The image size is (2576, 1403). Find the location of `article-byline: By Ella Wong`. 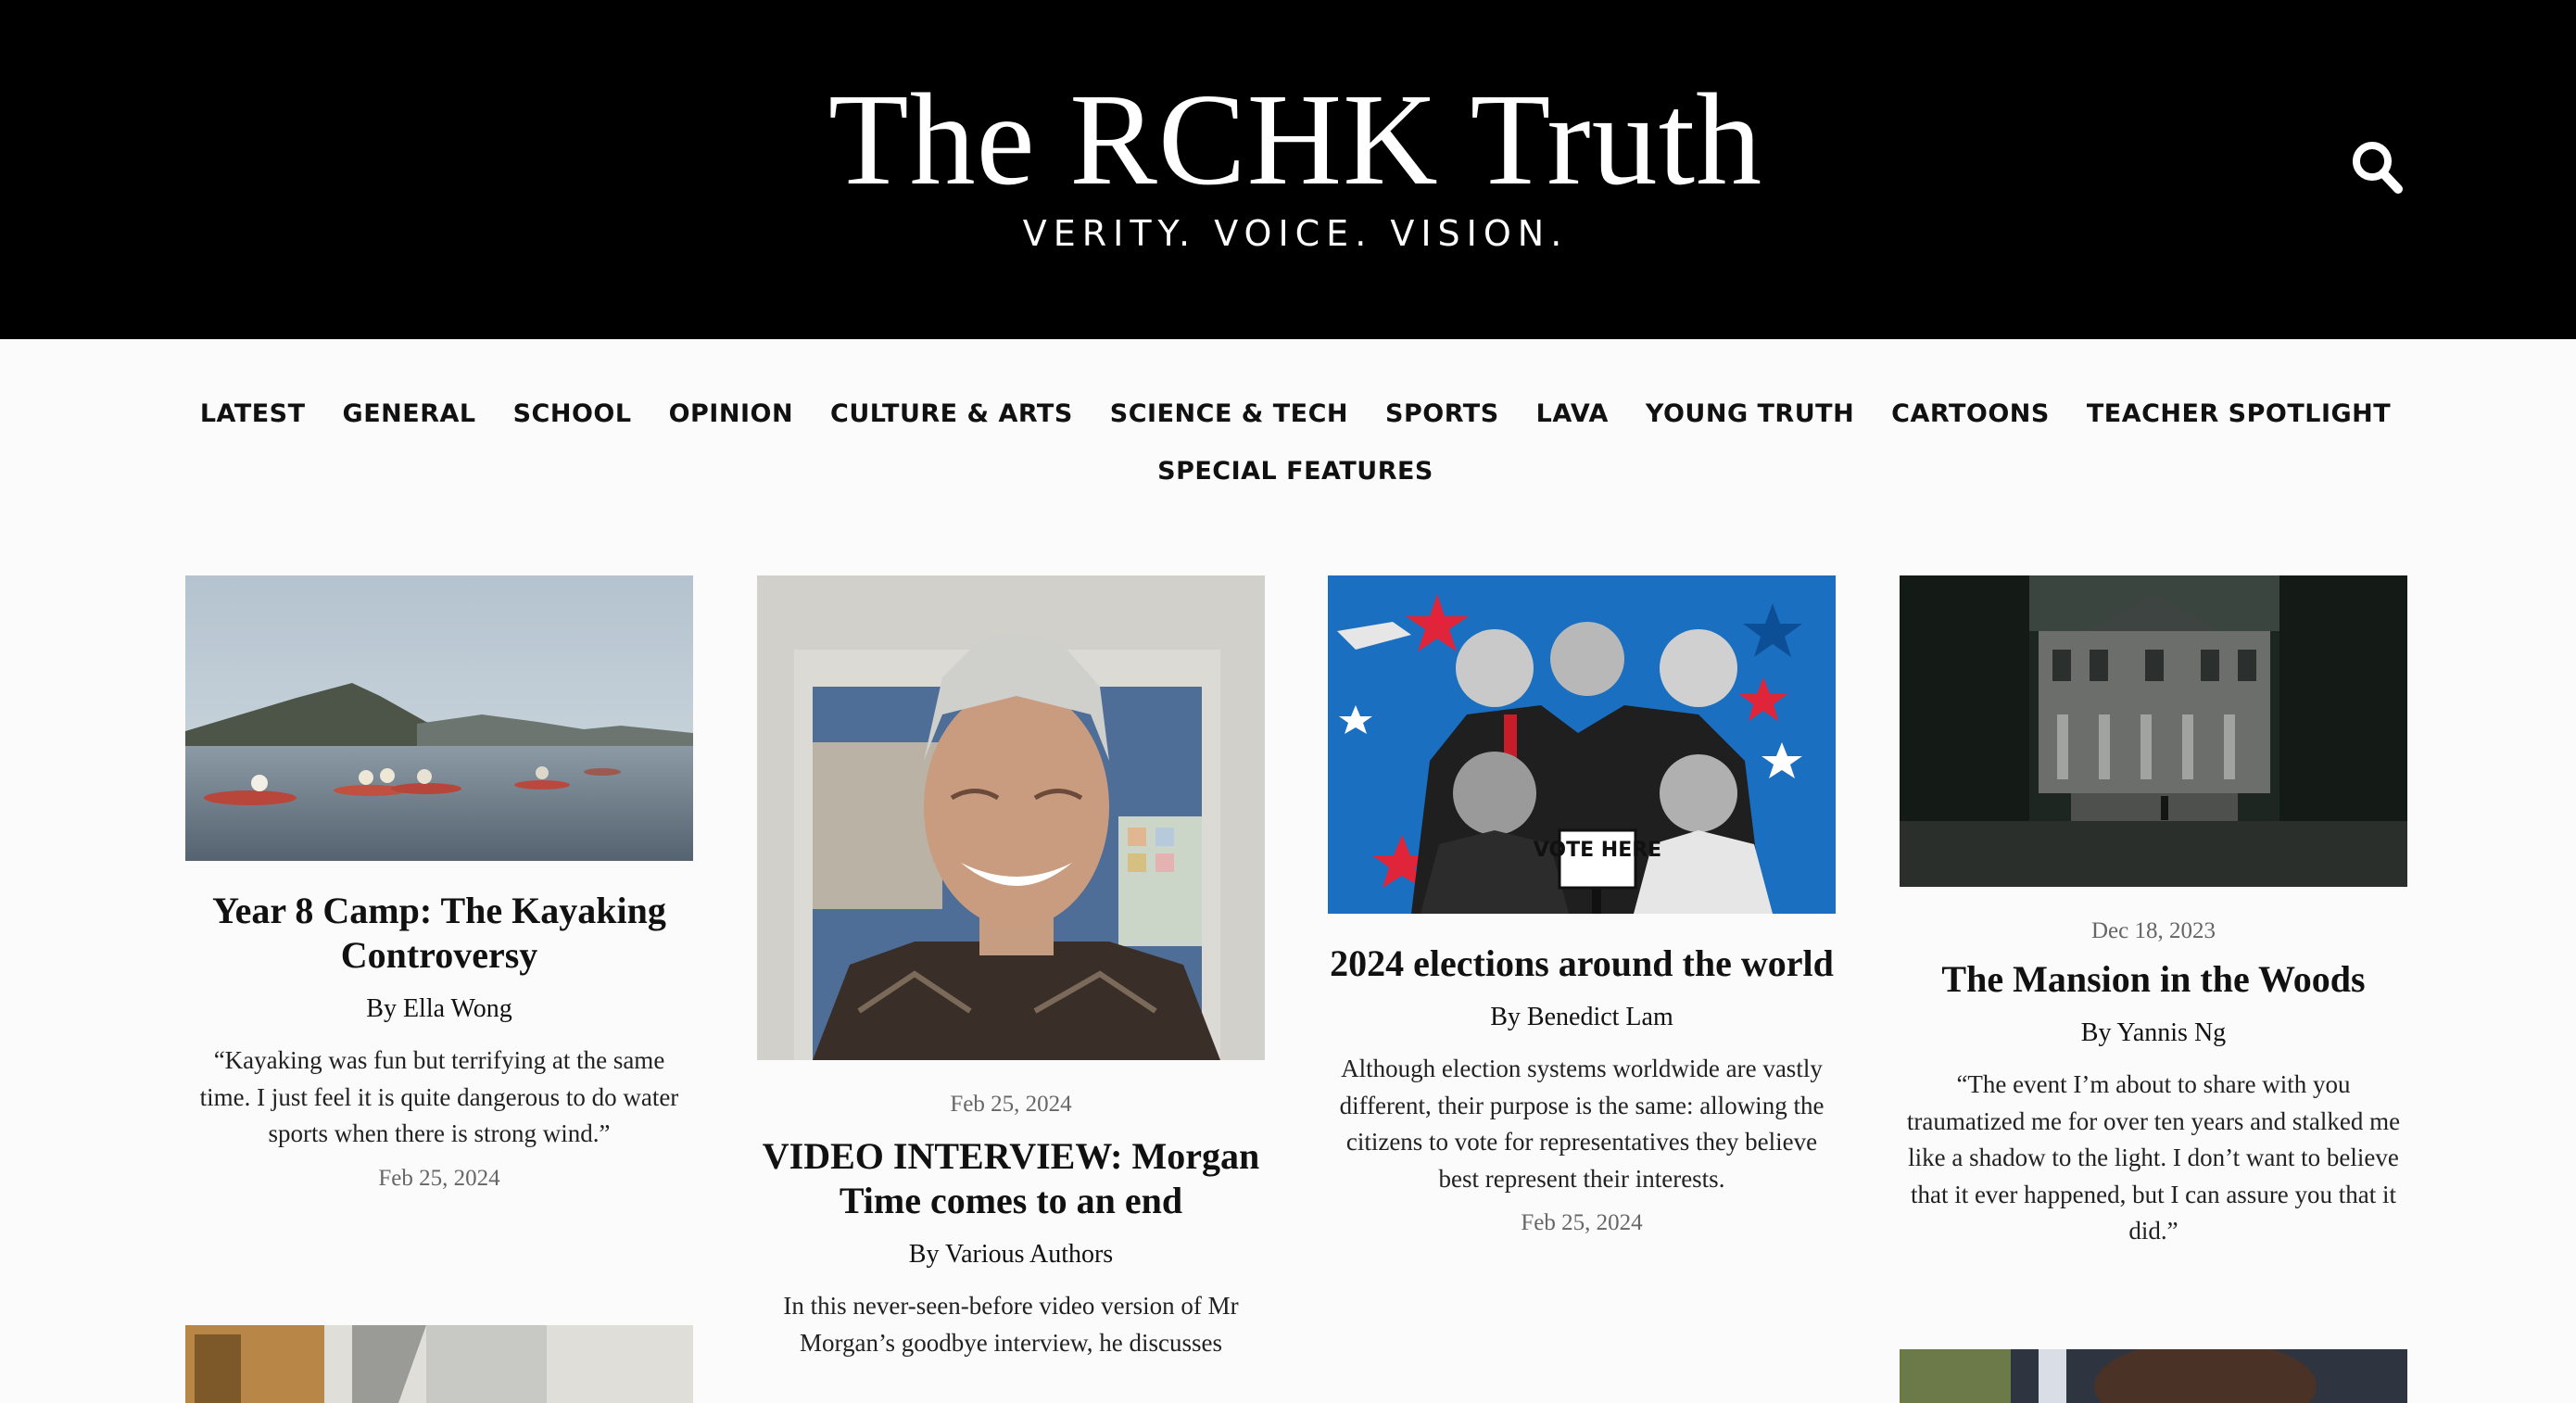

article-byline: By Ella Wong is located at coordinates (439, 1009).